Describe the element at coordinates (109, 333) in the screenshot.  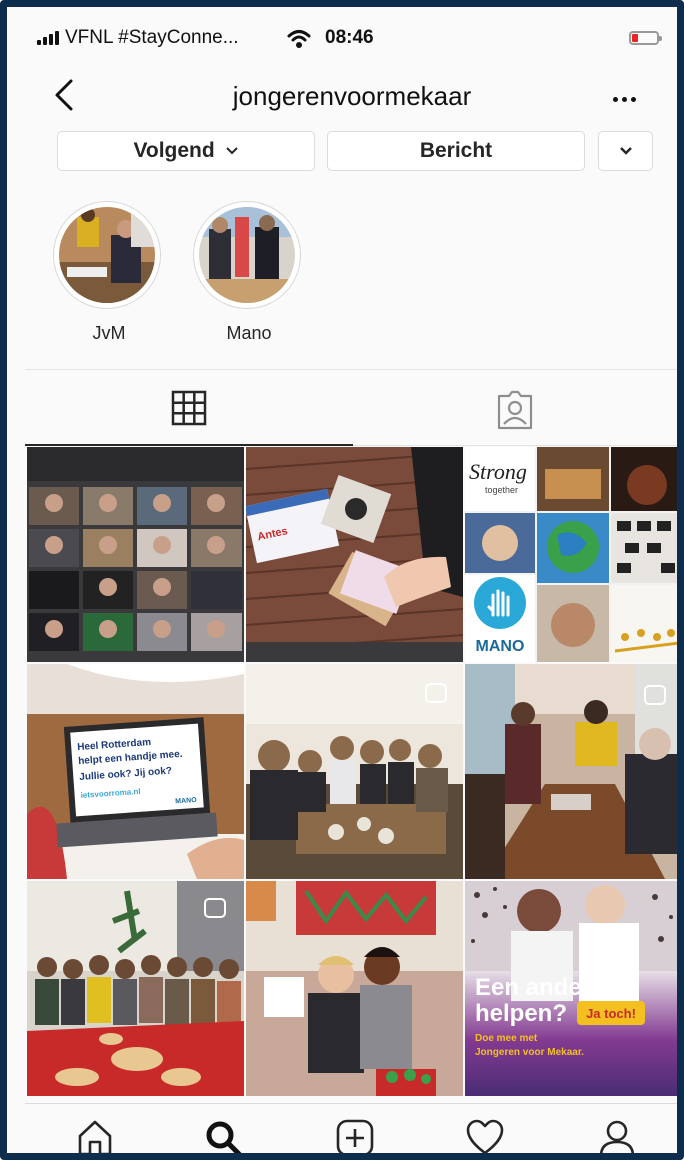
I see `highlight-label: JvM` at that location.